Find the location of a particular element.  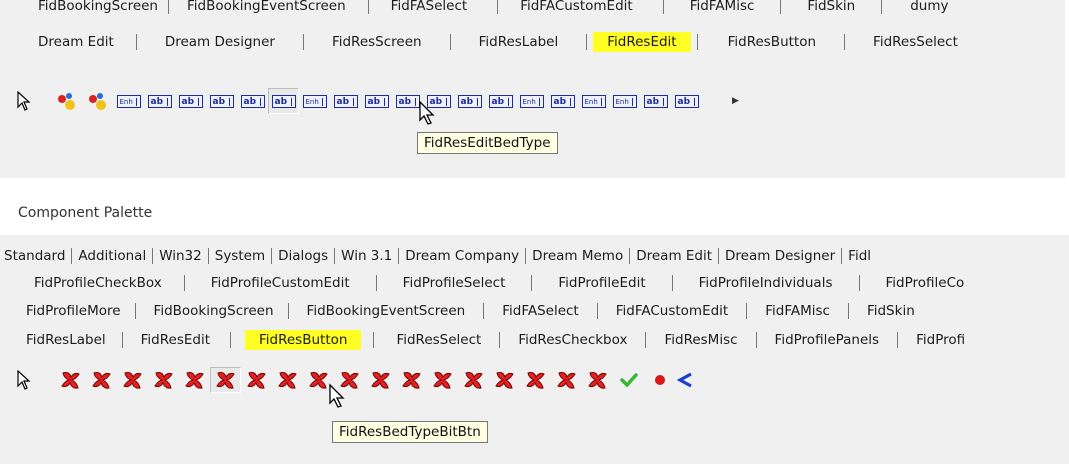

component-palette-caption: Component Palette is located at coordinates (85, 213).